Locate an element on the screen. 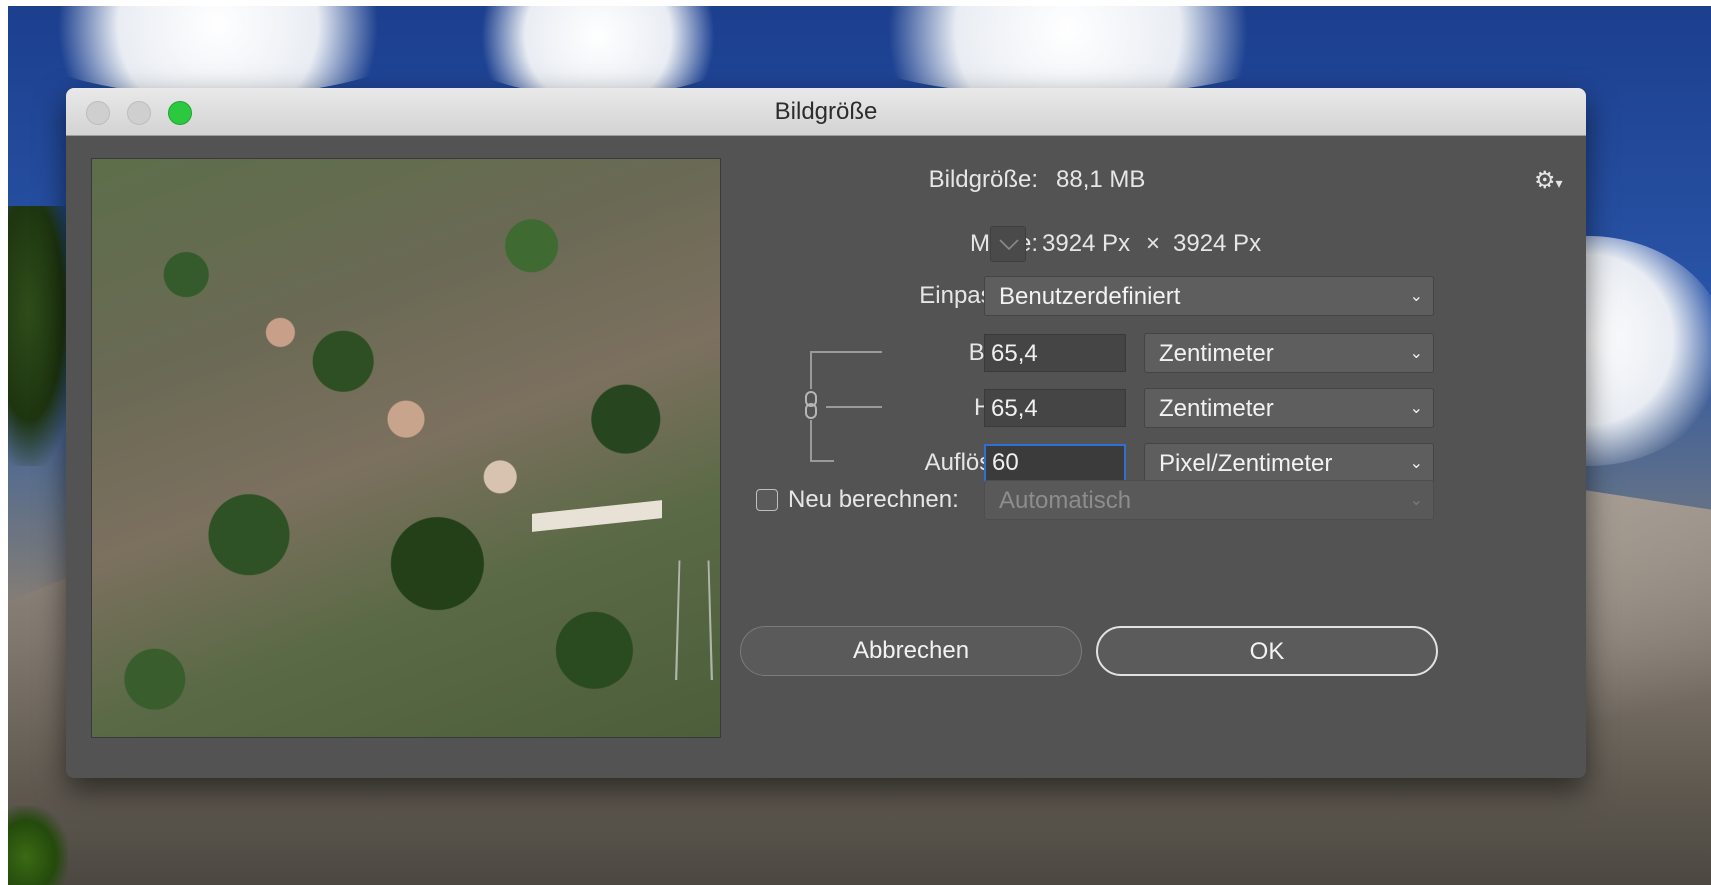 This screenshot has height=885, width=1711. image-size-label: Bildgröße: is located at coordinates (983, 179).